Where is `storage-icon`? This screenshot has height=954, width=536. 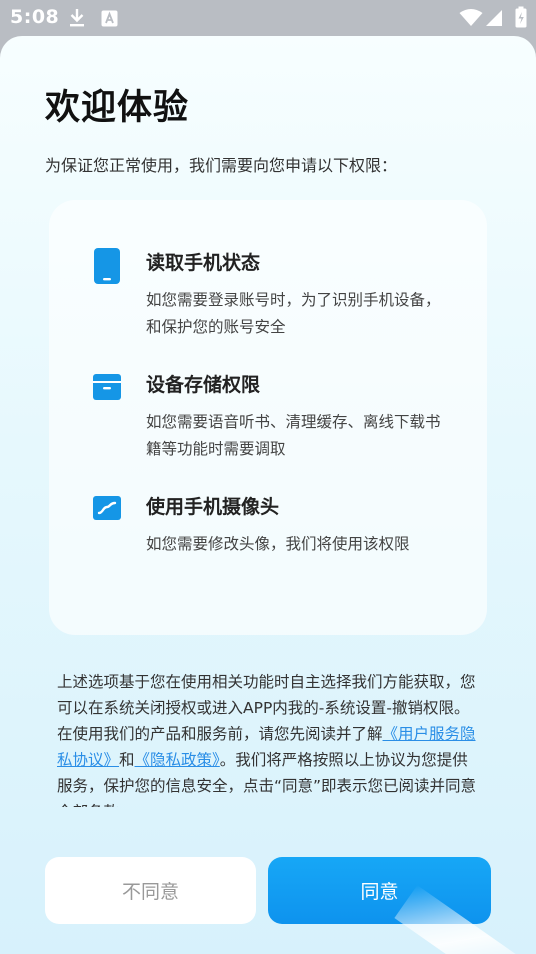
storage-icon is located at coordinates (107, 389).